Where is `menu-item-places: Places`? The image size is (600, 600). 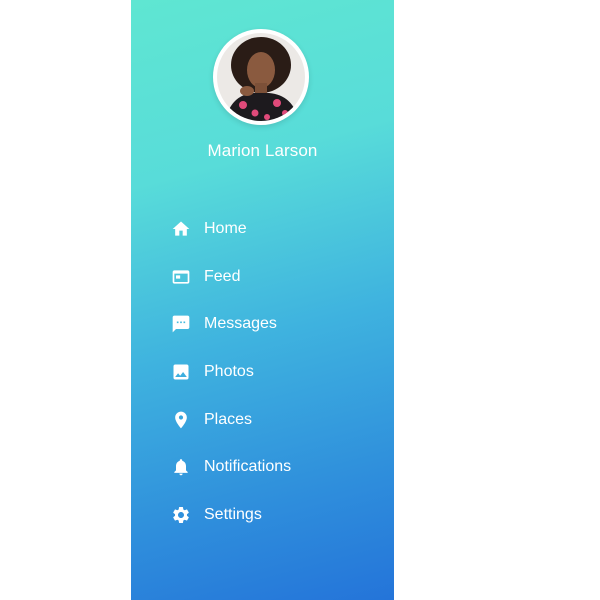 menu-item-places: Places is located at coordinates (231, 420).